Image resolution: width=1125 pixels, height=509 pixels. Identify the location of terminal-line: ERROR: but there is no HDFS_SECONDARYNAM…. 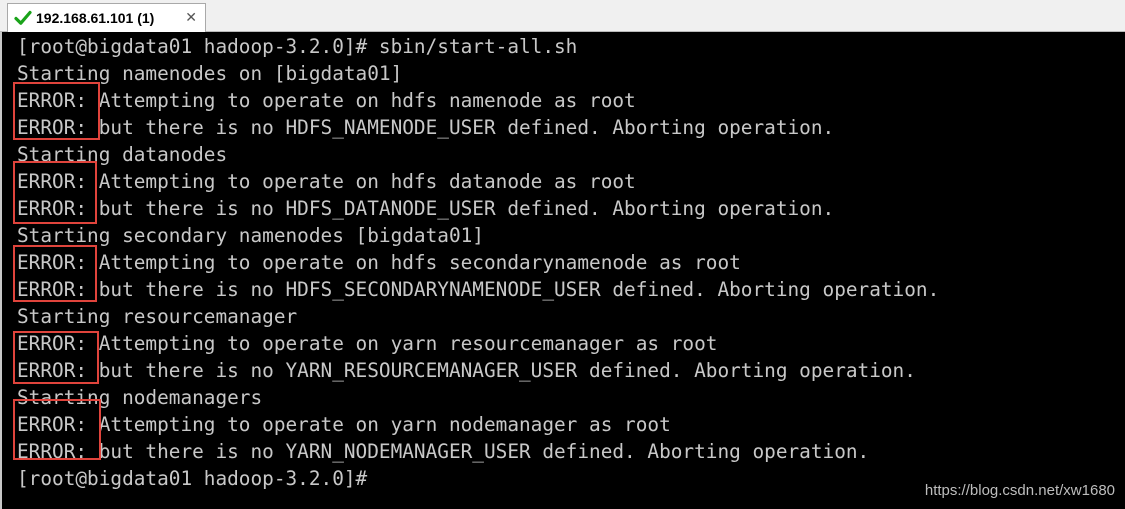
(478, 289).